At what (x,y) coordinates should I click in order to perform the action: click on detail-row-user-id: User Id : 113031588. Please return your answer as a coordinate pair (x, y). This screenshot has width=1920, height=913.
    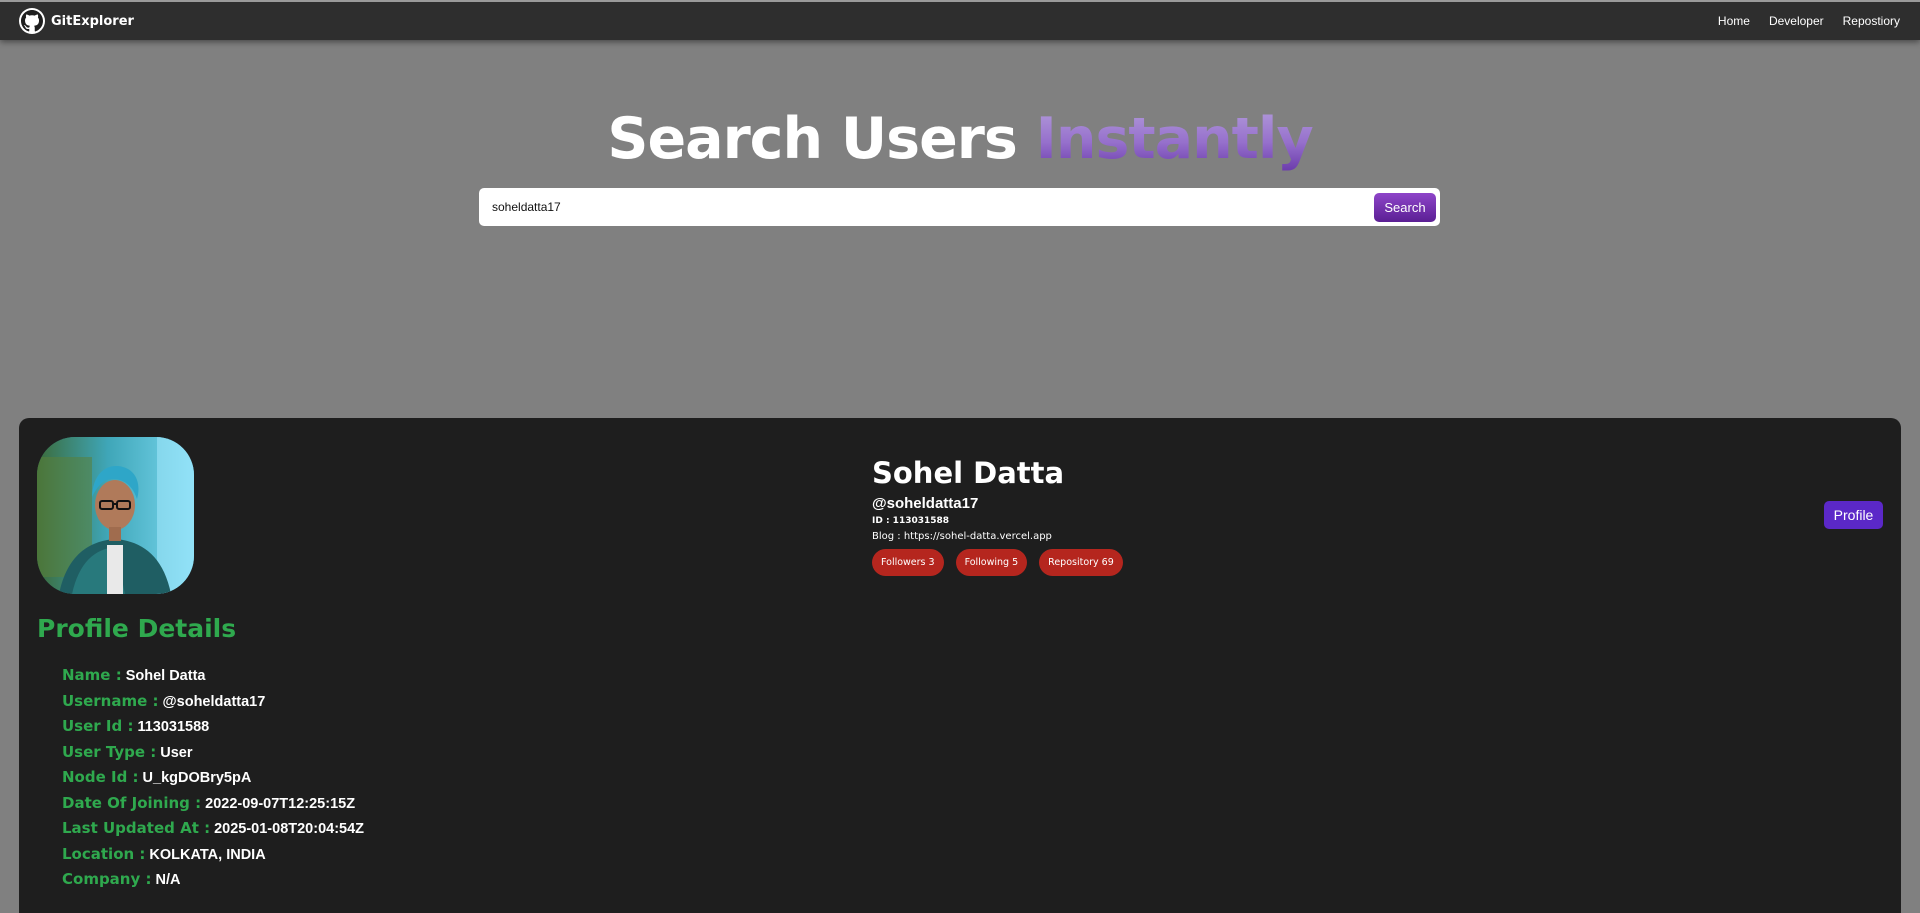
    Looking at the image, I should click on (213, 730).